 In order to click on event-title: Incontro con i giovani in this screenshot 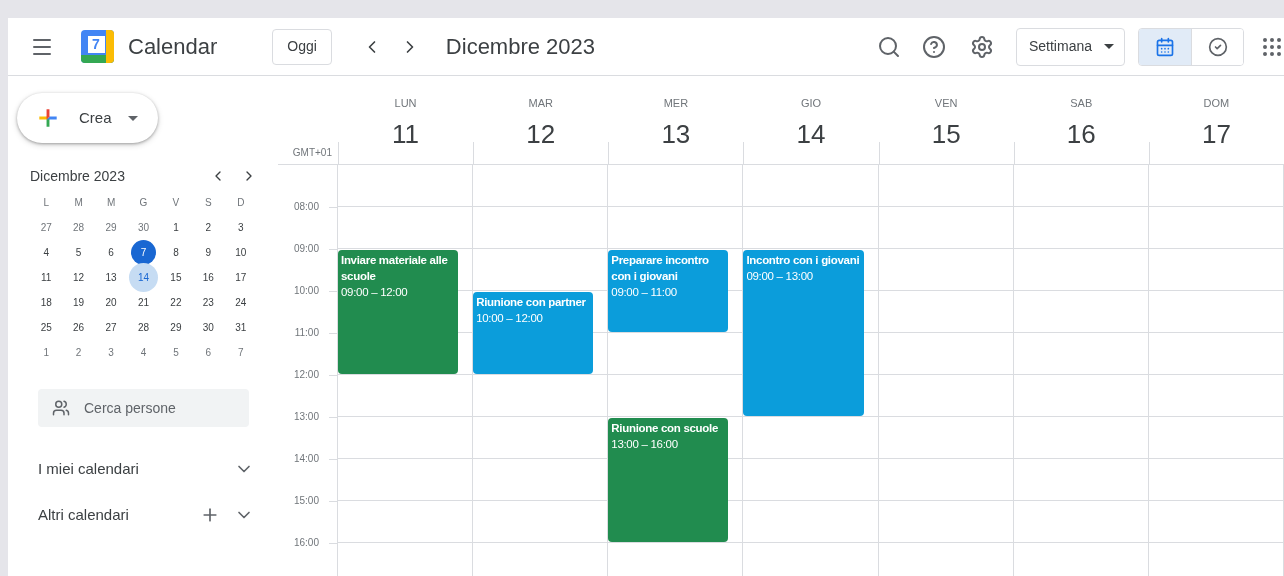, I will do `click(803, 260)`.